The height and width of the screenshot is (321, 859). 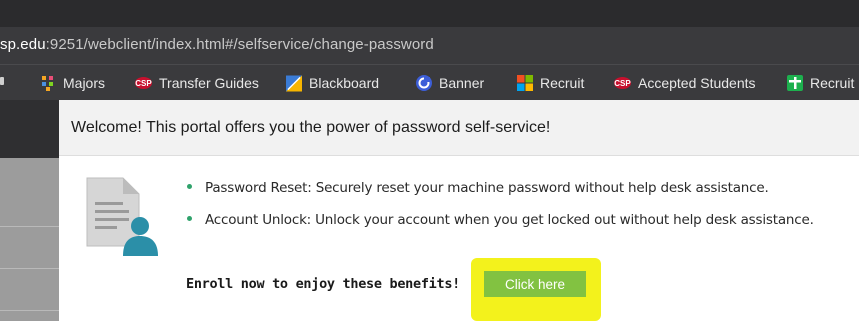 I want to click on bookmark-transfer-guides: CSP Transfer Guides, so click(x=197, y=83).